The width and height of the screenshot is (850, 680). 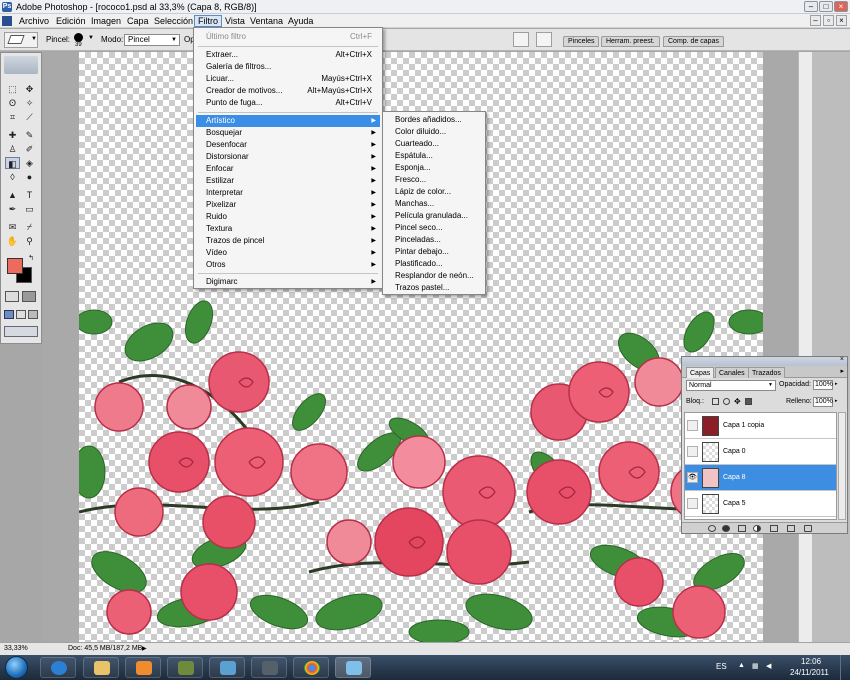 What do you see at coordinates (269, 667) in the screenshot?
I see `taskbar-app6` at bounding box center [269, 667].